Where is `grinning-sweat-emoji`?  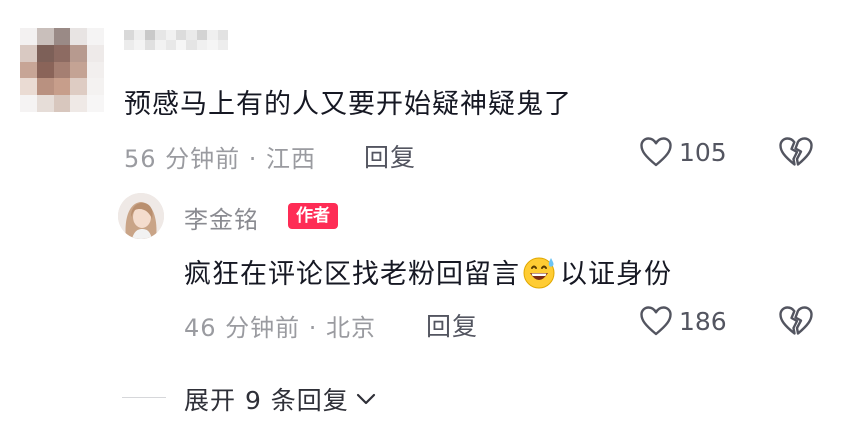
grinning-sweat-emoji is located at coordinates (539, 272).